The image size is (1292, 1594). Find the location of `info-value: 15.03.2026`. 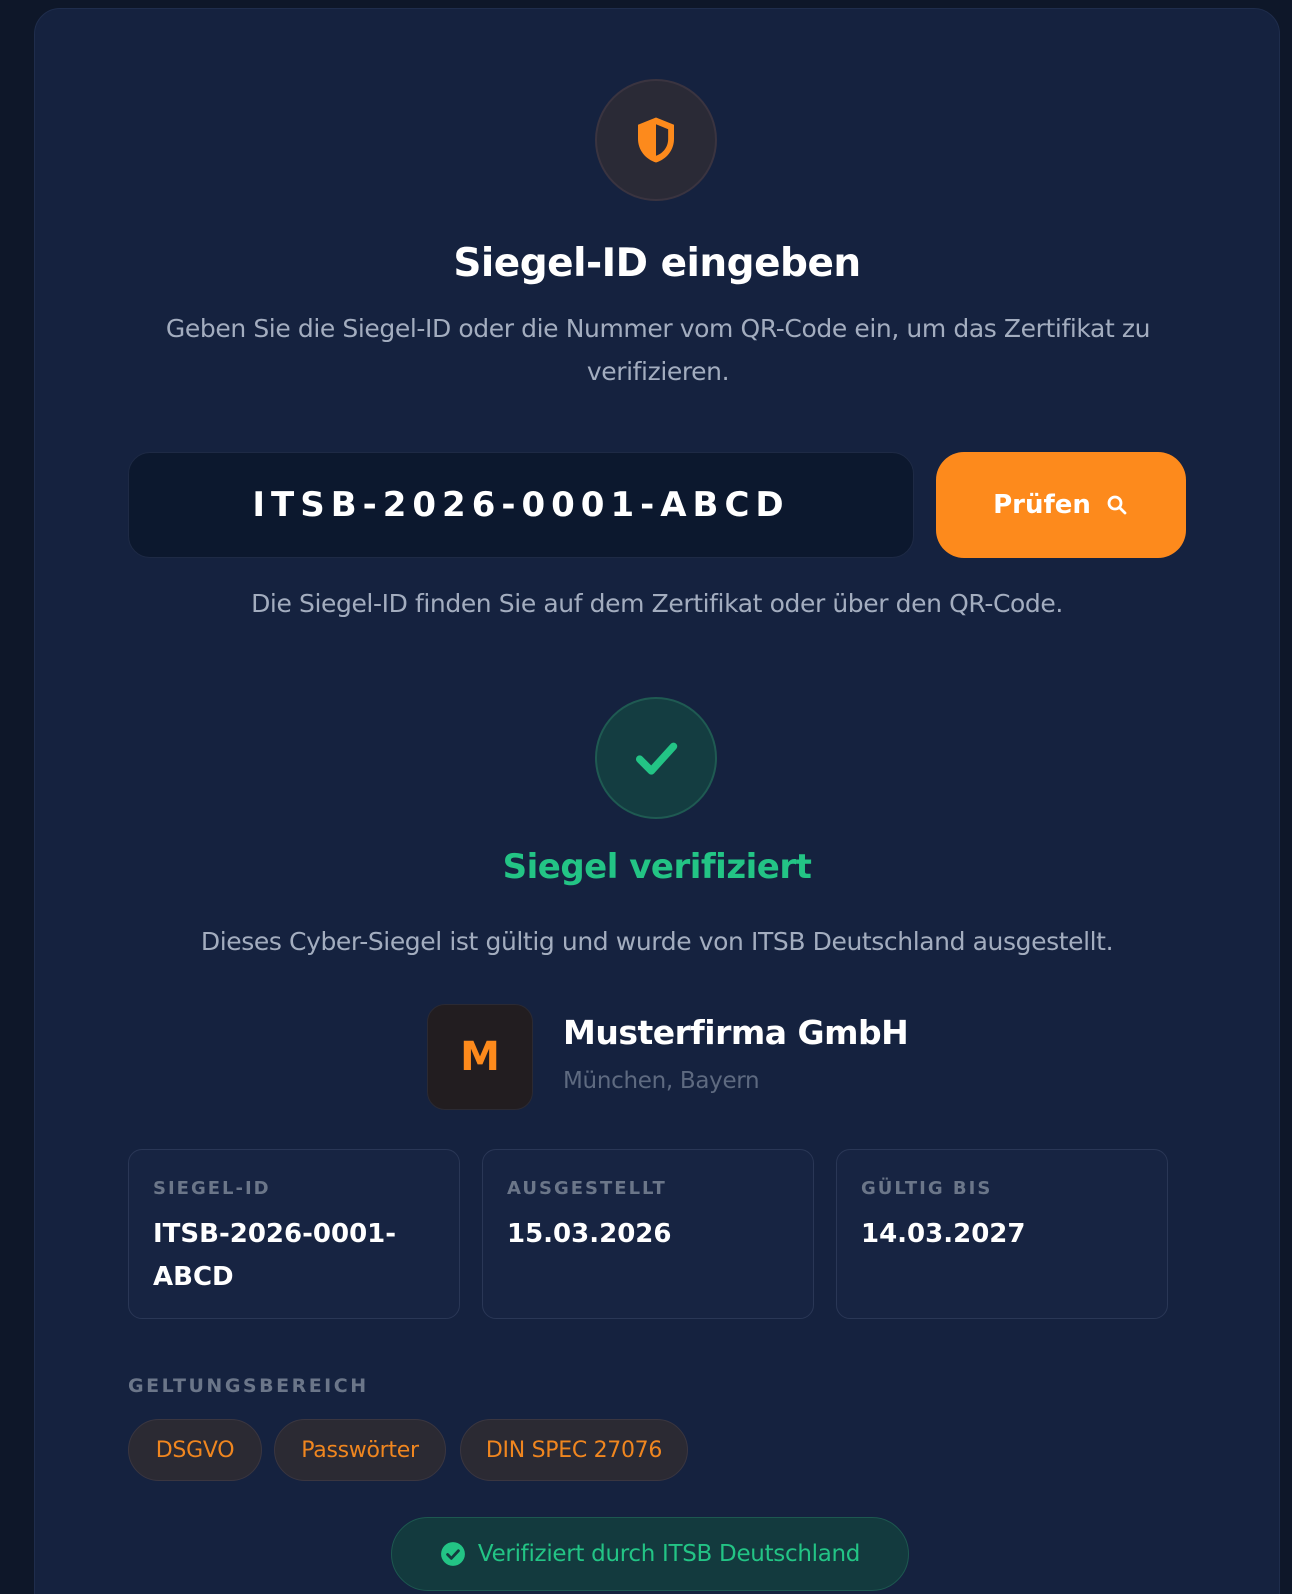

info-value: 15.03.2026 is located at coordinates (589, 1234).